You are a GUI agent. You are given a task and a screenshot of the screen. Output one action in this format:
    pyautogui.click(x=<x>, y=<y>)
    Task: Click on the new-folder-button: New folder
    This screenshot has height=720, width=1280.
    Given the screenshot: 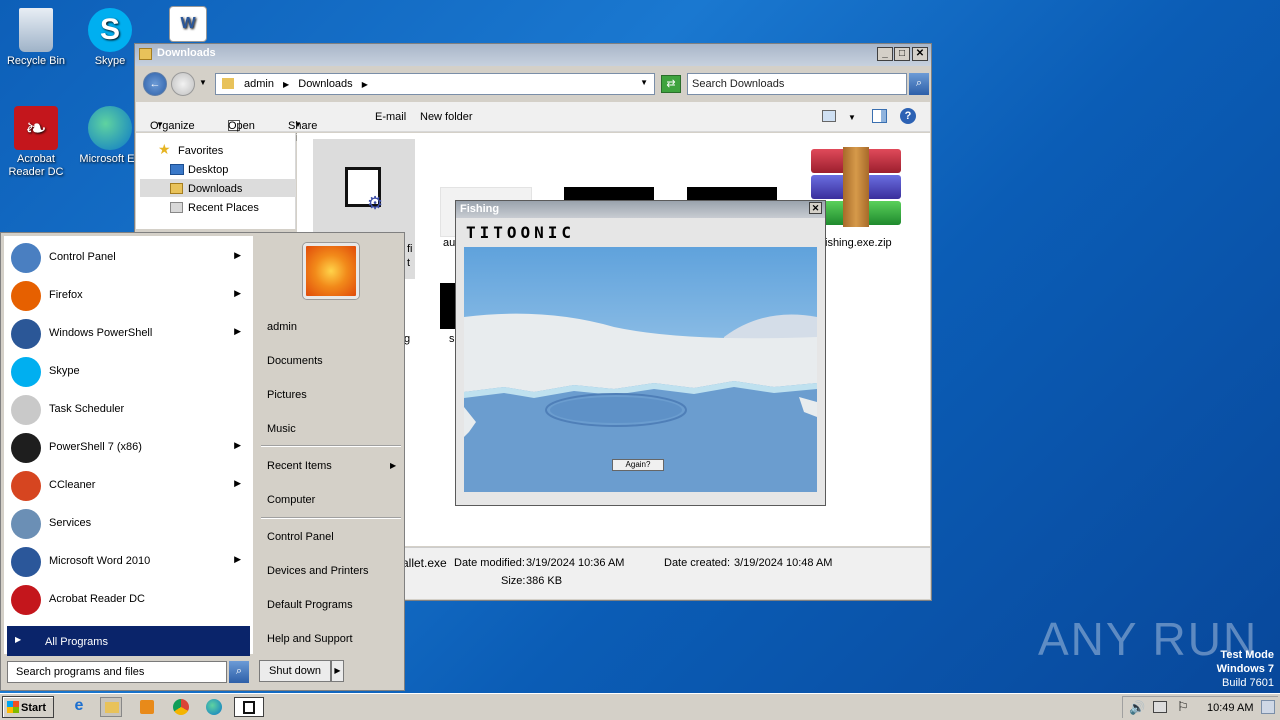 What is the action you would take?
    pyautogui.click(x=446, y=117)
    